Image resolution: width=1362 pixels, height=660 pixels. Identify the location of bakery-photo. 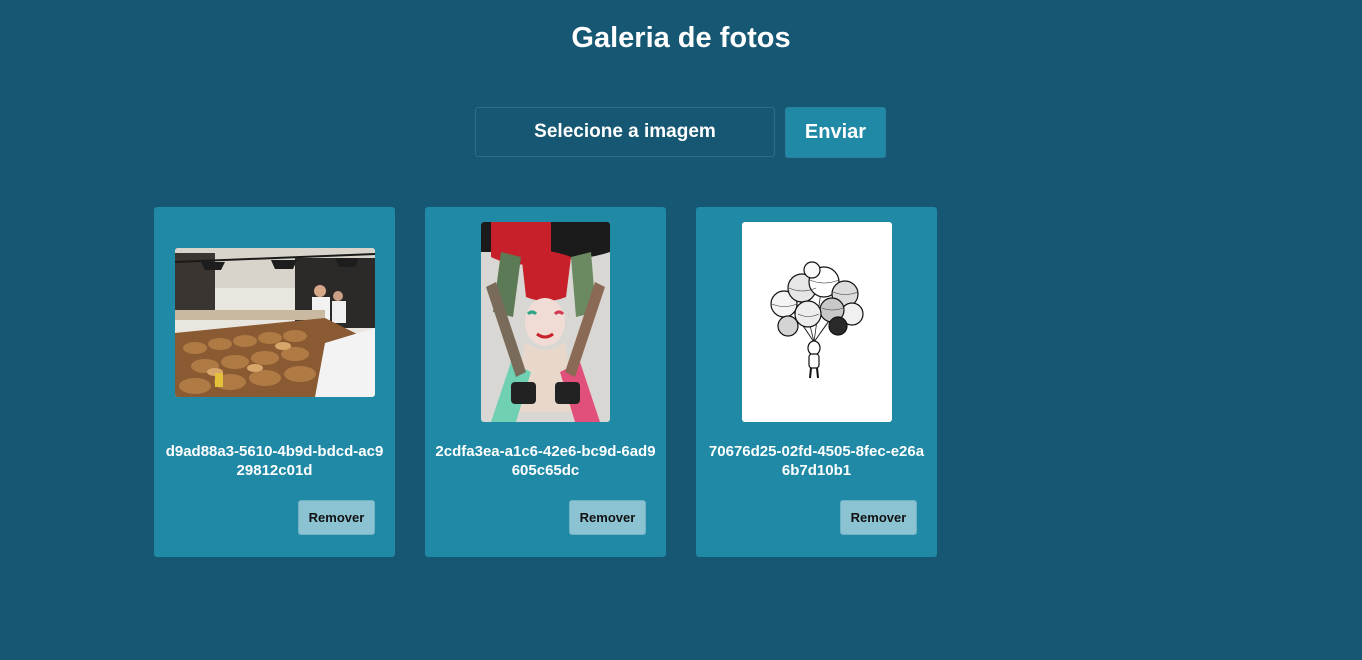
(274, 322).